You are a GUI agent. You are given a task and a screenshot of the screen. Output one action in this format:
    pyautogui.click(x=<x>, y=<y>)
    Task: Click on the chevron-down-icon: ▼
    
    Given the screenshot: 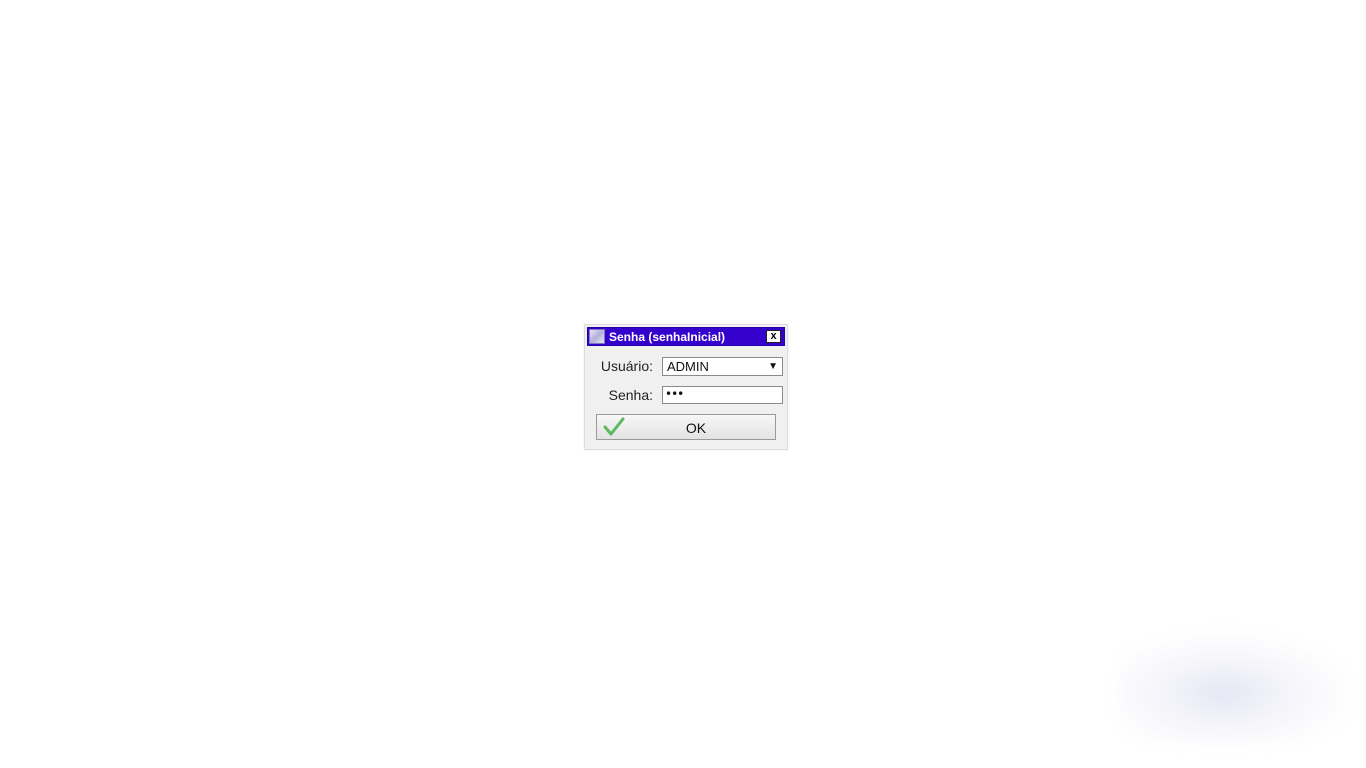 What is the action you would take?
    pyautogui.click(x=773, y=366)
    